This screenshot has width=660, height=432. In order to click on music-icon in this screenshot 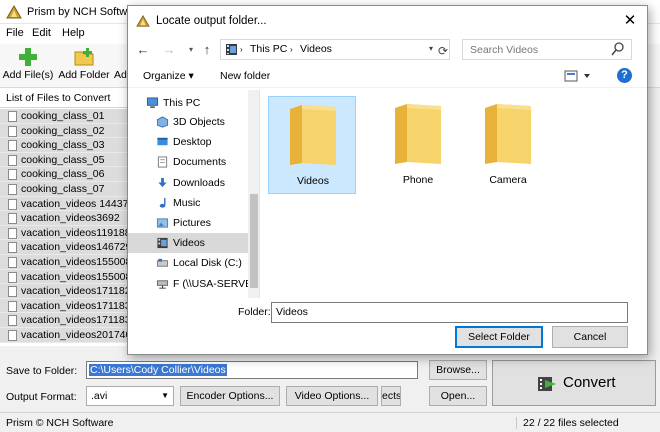, I will do `click(162, 202)`.